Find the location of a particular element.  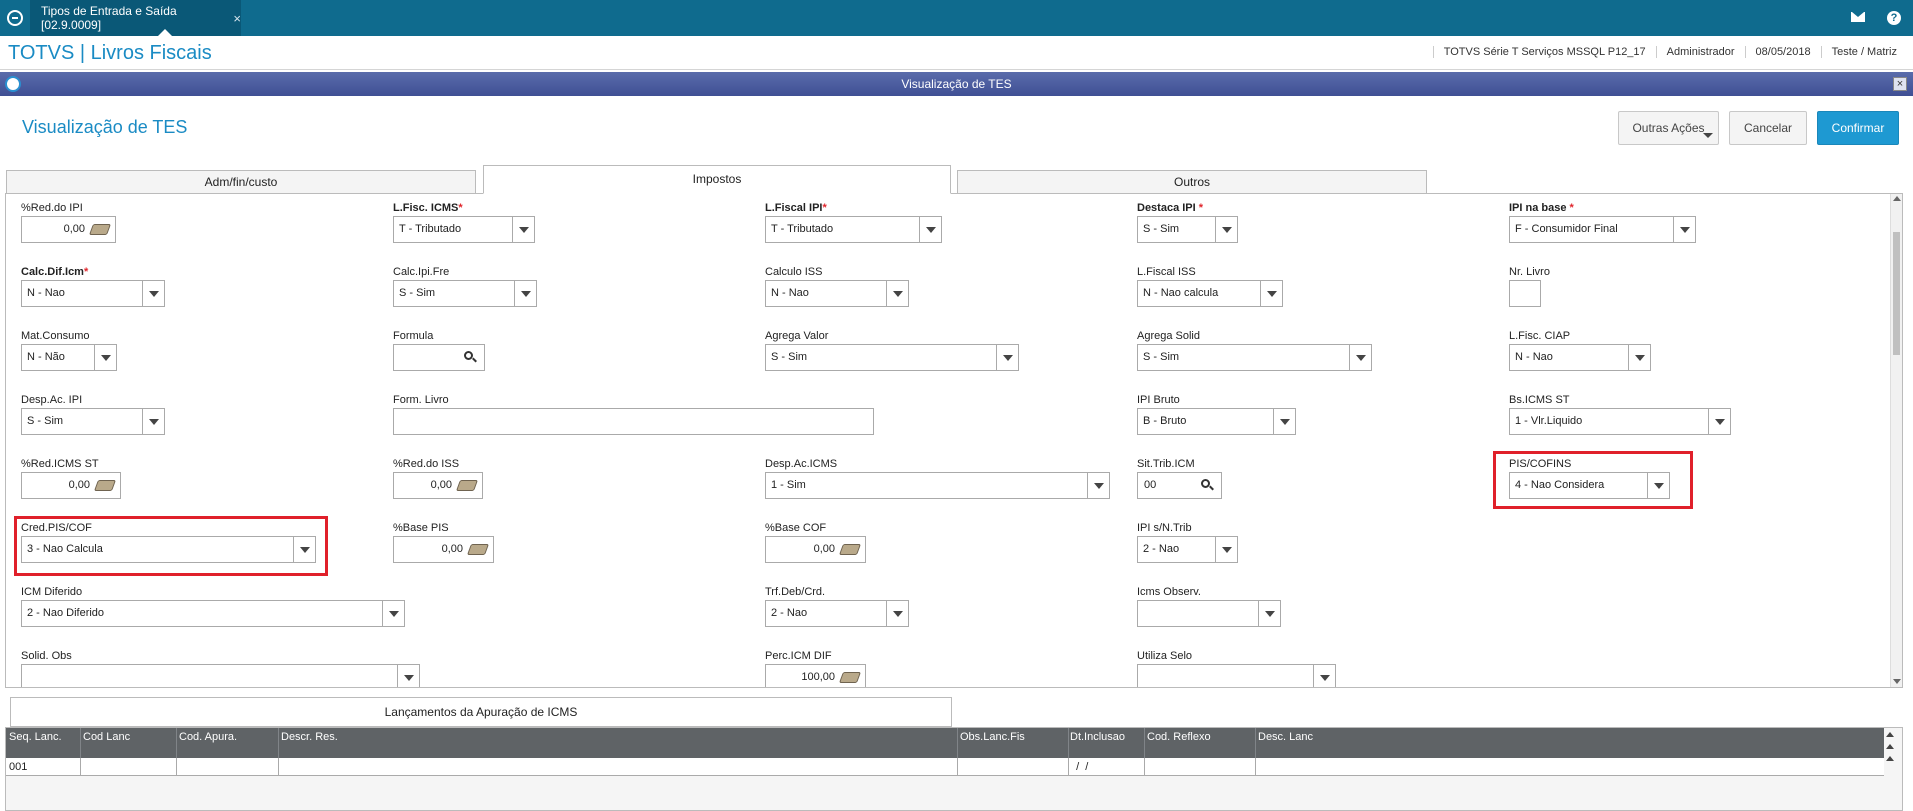

ipi-base-select: F - Consumidor Final is located at coordinates (1602, 229).